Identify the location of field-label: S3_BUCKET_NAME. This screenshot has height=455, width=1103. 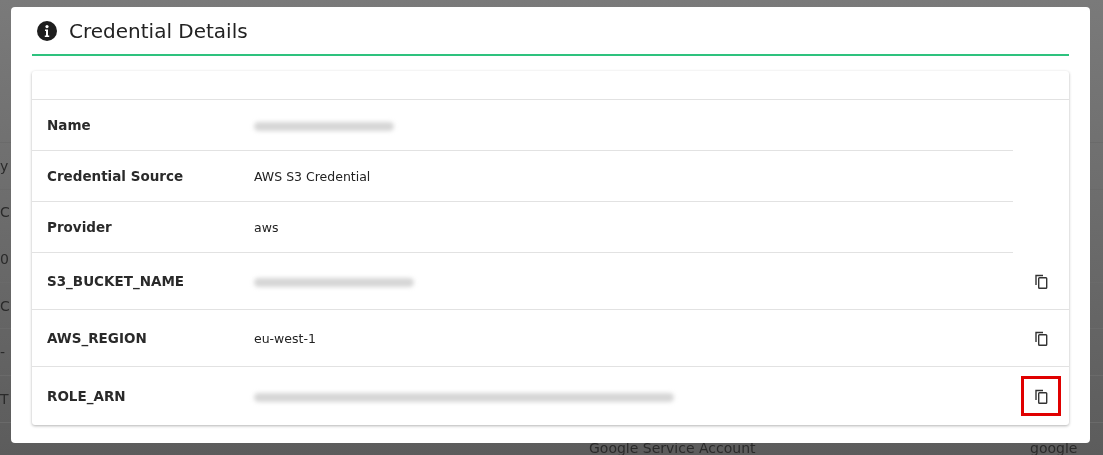
(116, 281).